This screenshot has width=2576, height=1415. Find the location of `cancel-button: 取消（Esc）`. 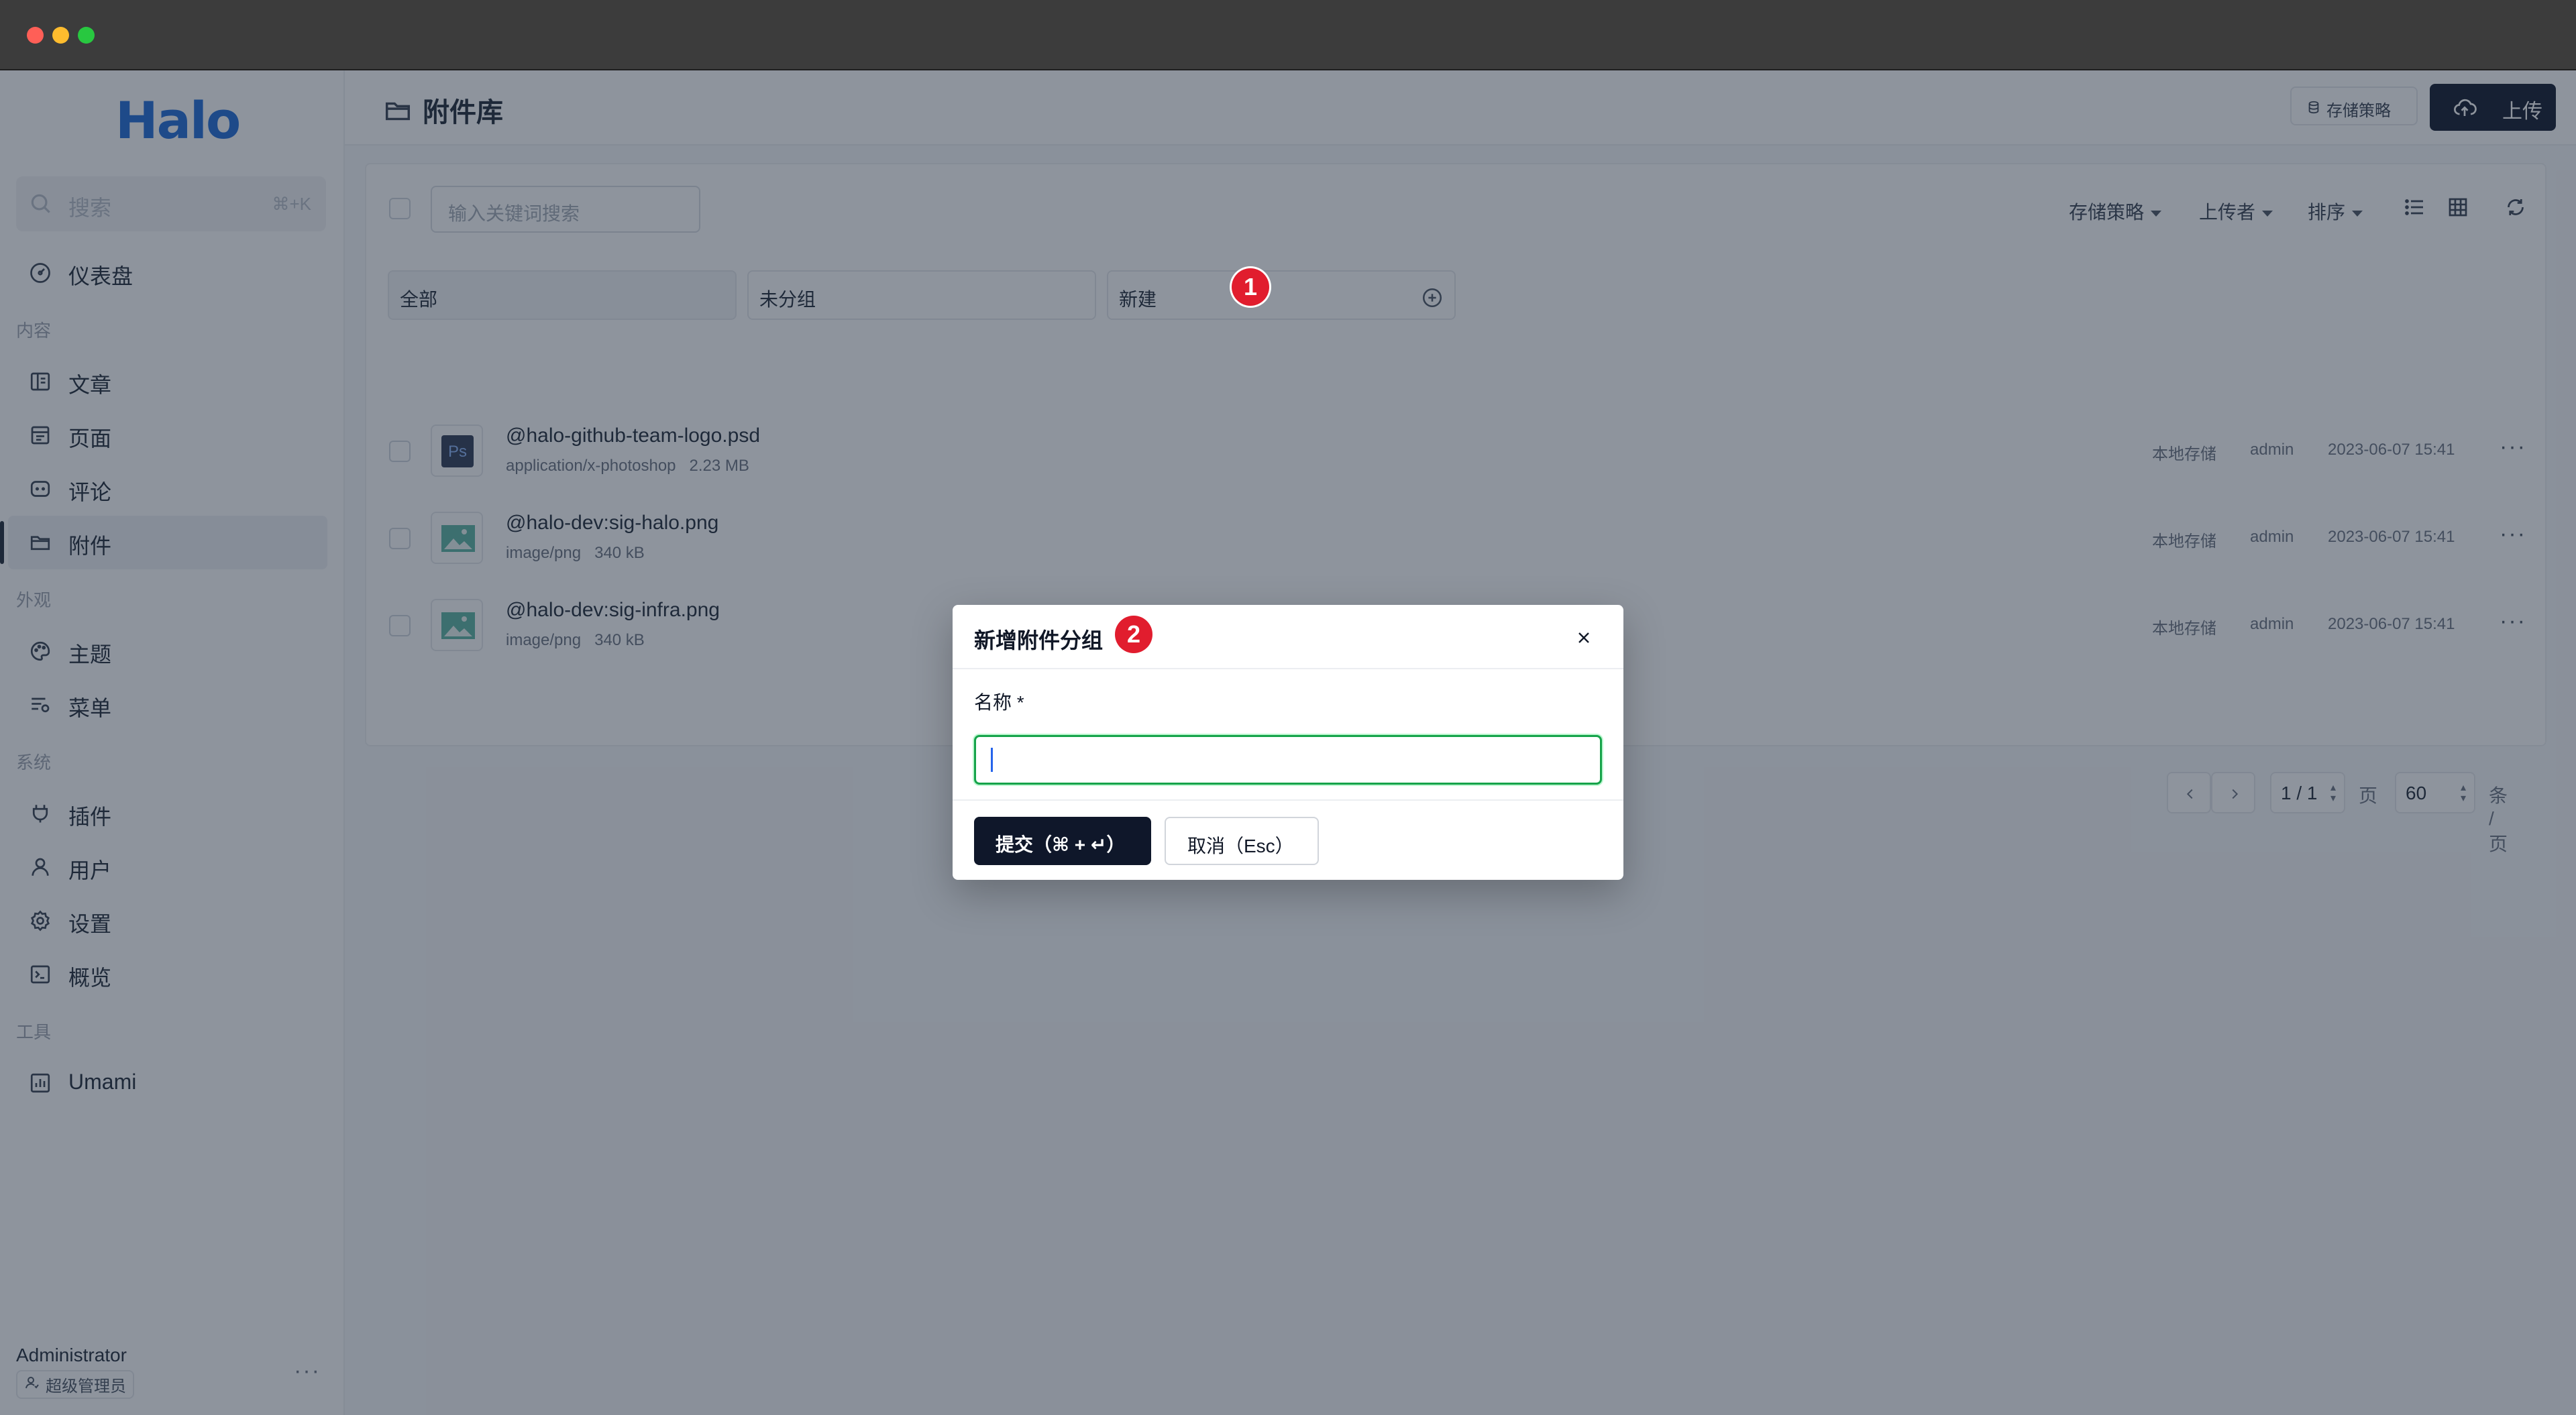

cancel-button: 取消（Esc） is located at coordinates (1242, 841).